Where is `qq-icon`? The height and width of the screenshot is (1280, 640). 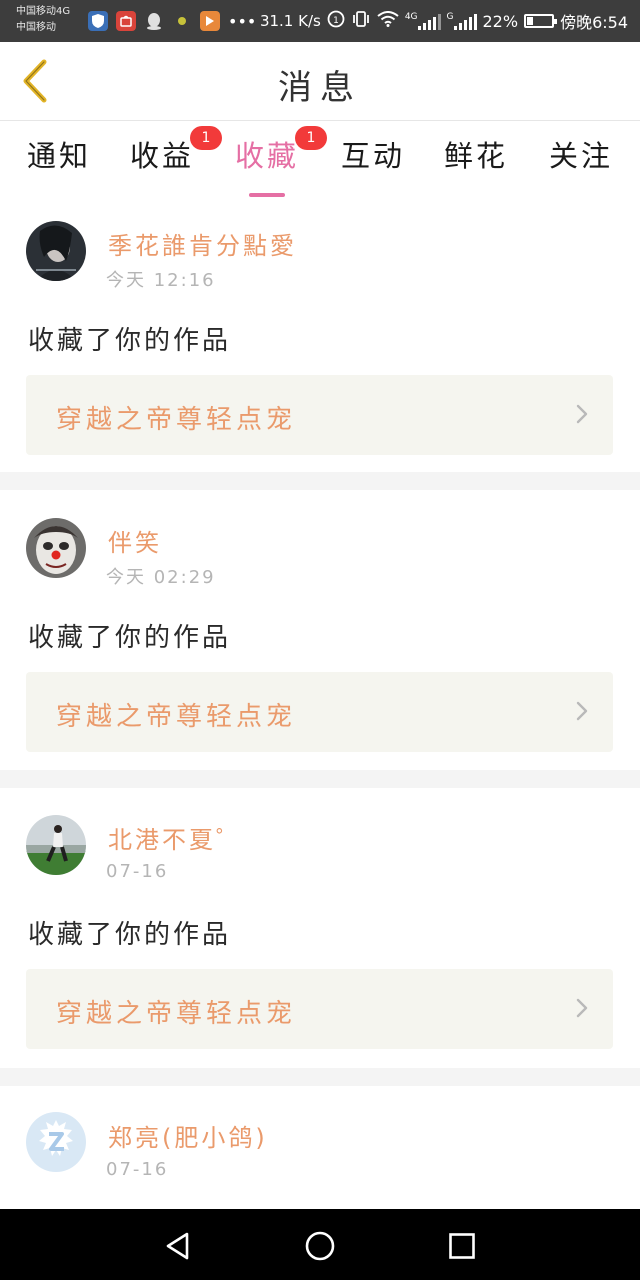 qq-icon is located at coordinates (154, 21).